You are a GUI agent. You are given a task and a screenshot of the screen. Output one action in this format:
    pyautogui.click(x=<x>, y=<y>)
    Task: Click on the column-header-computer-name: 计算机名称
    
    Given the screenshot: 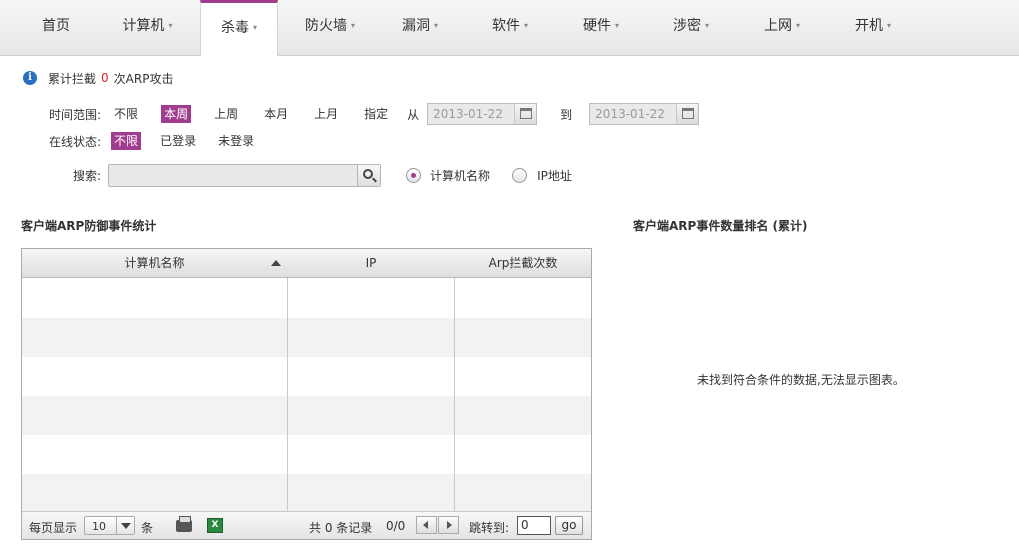 What is the action you would take?
    pyautogui.click(x=154, y=263)
    